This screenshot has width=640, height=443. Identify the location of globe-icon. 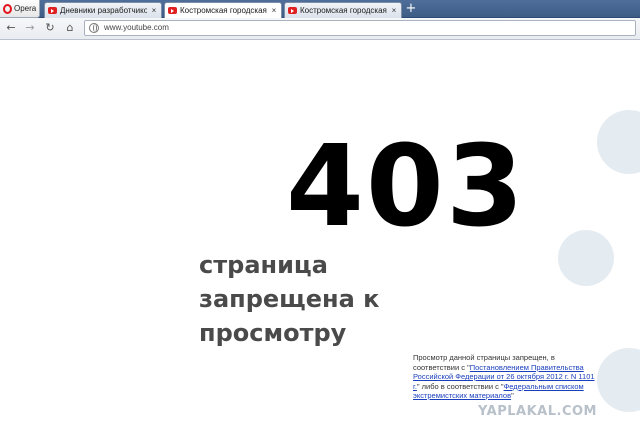
(94, 28).